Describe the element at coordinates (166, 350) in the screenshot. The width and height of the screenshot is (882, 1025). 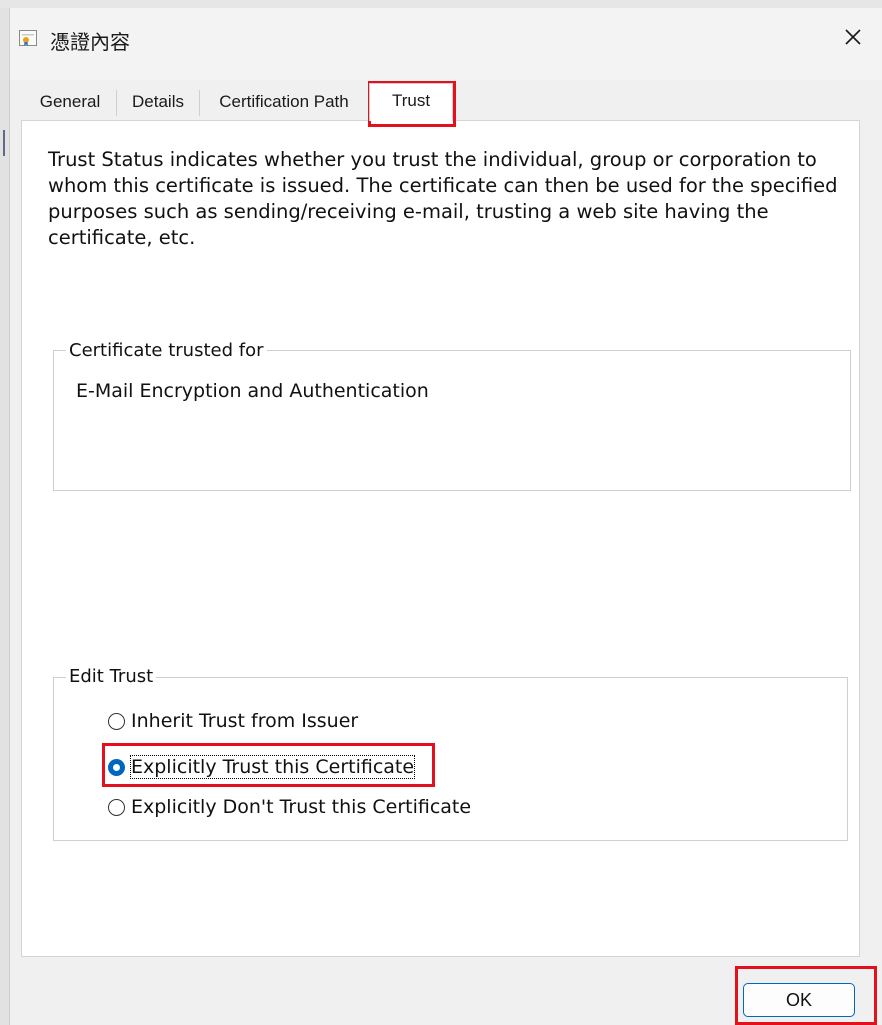
I see `certificate-trusted-for-label: Certificate trusted for` at that location.